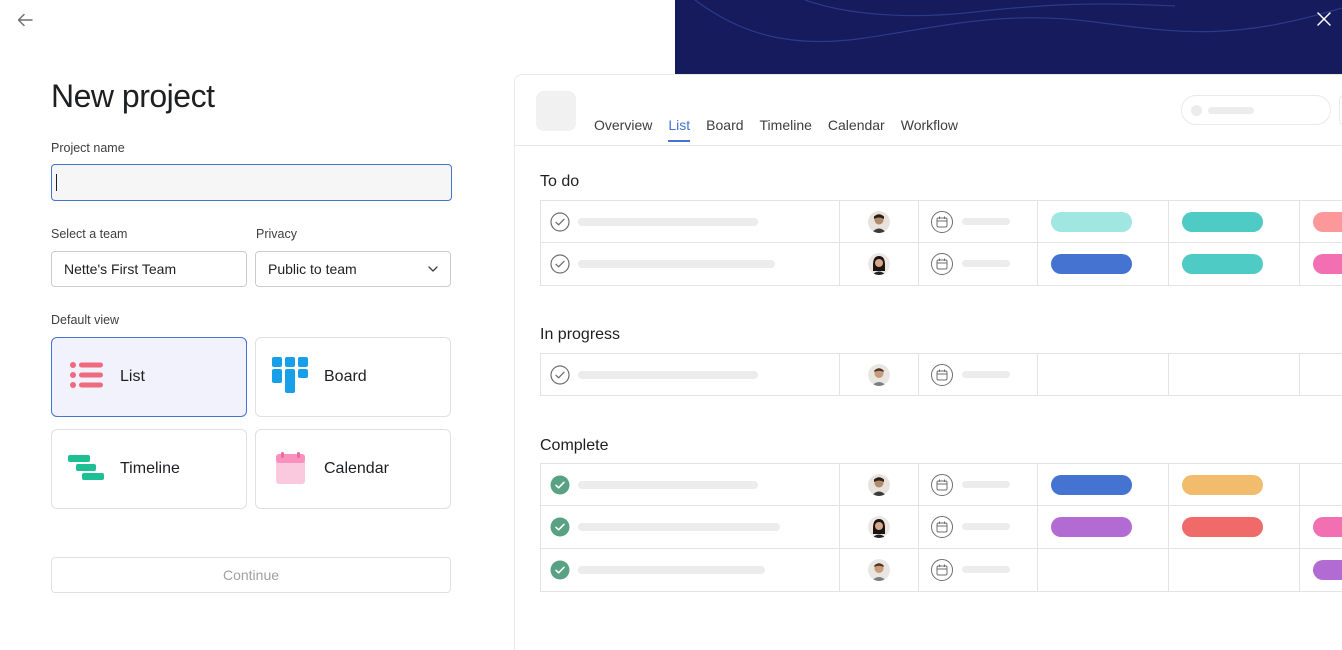 Image resolution: width=1342 pixels, height=650 pixels. Describe the element at coordinates (345, 376) in the screenshot. I see `view-option-label: Board` at that location.